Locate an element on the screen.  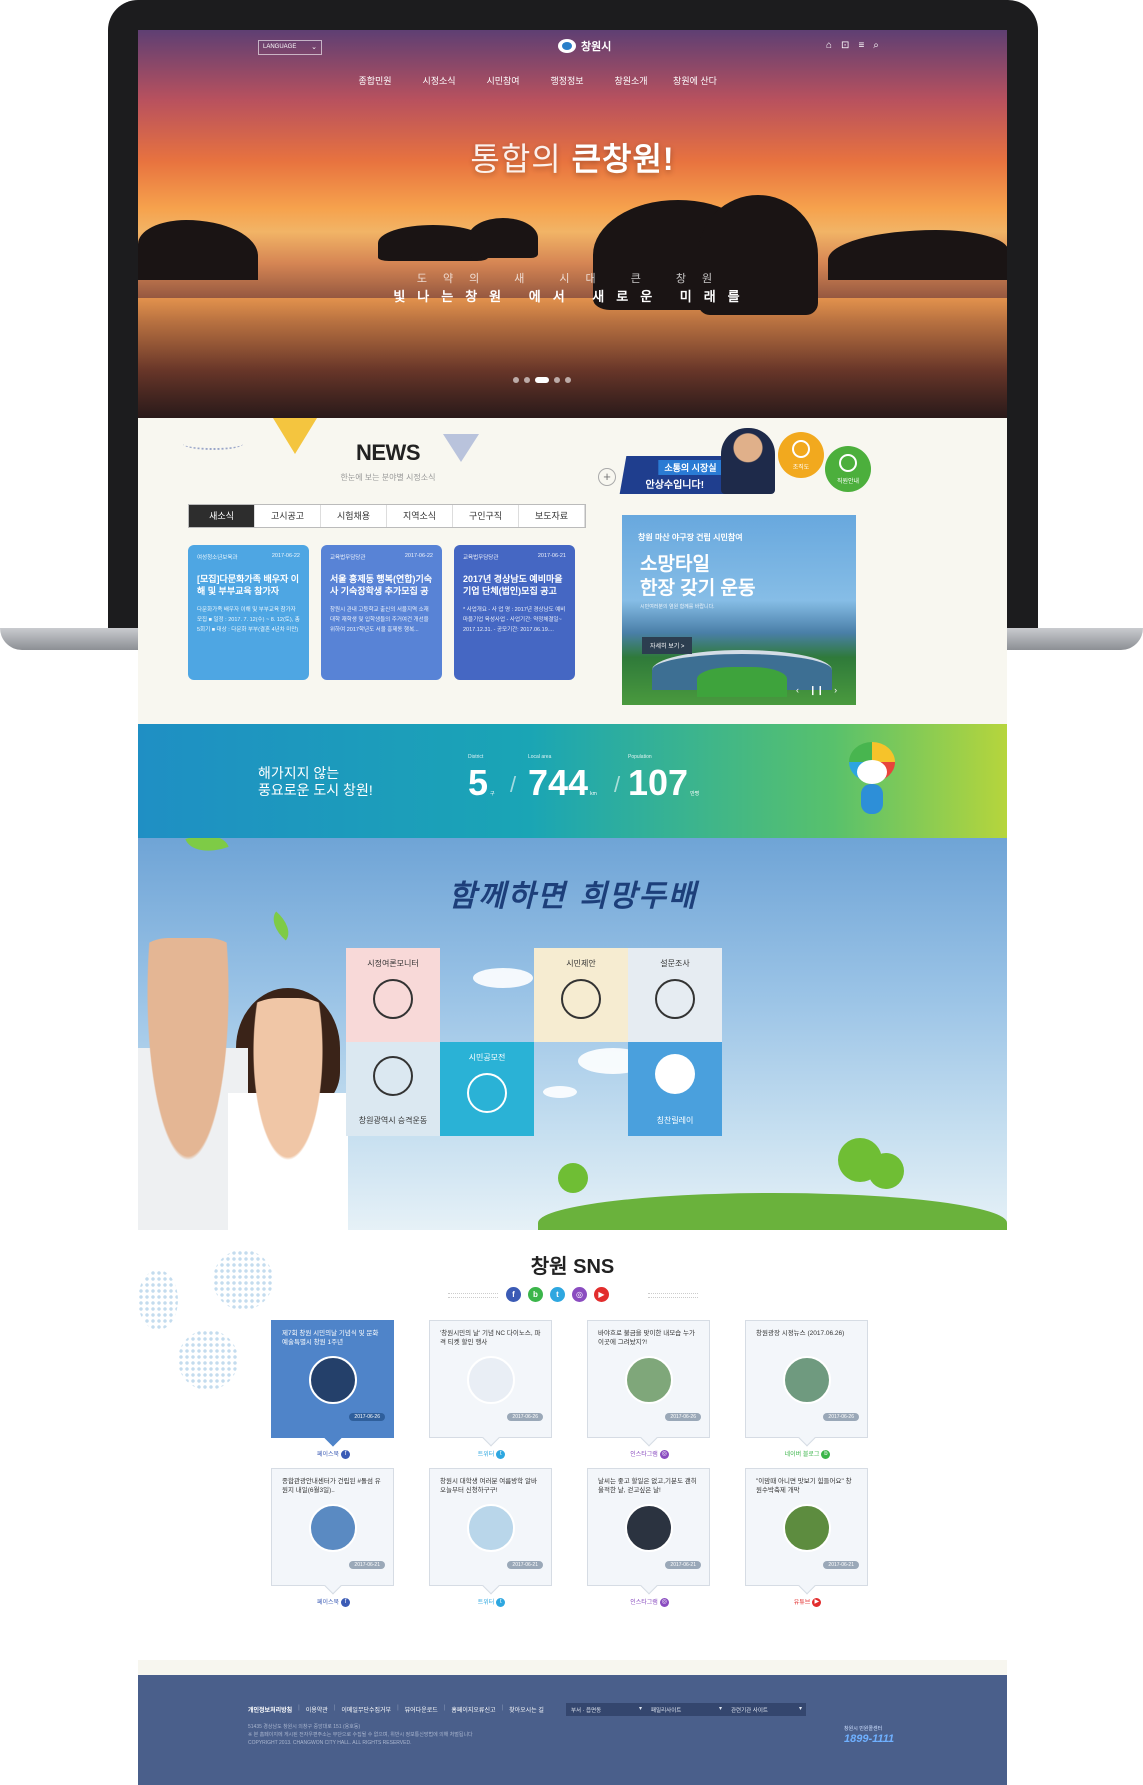
home-icon: ⌂ is located at coordinates (829, 45).